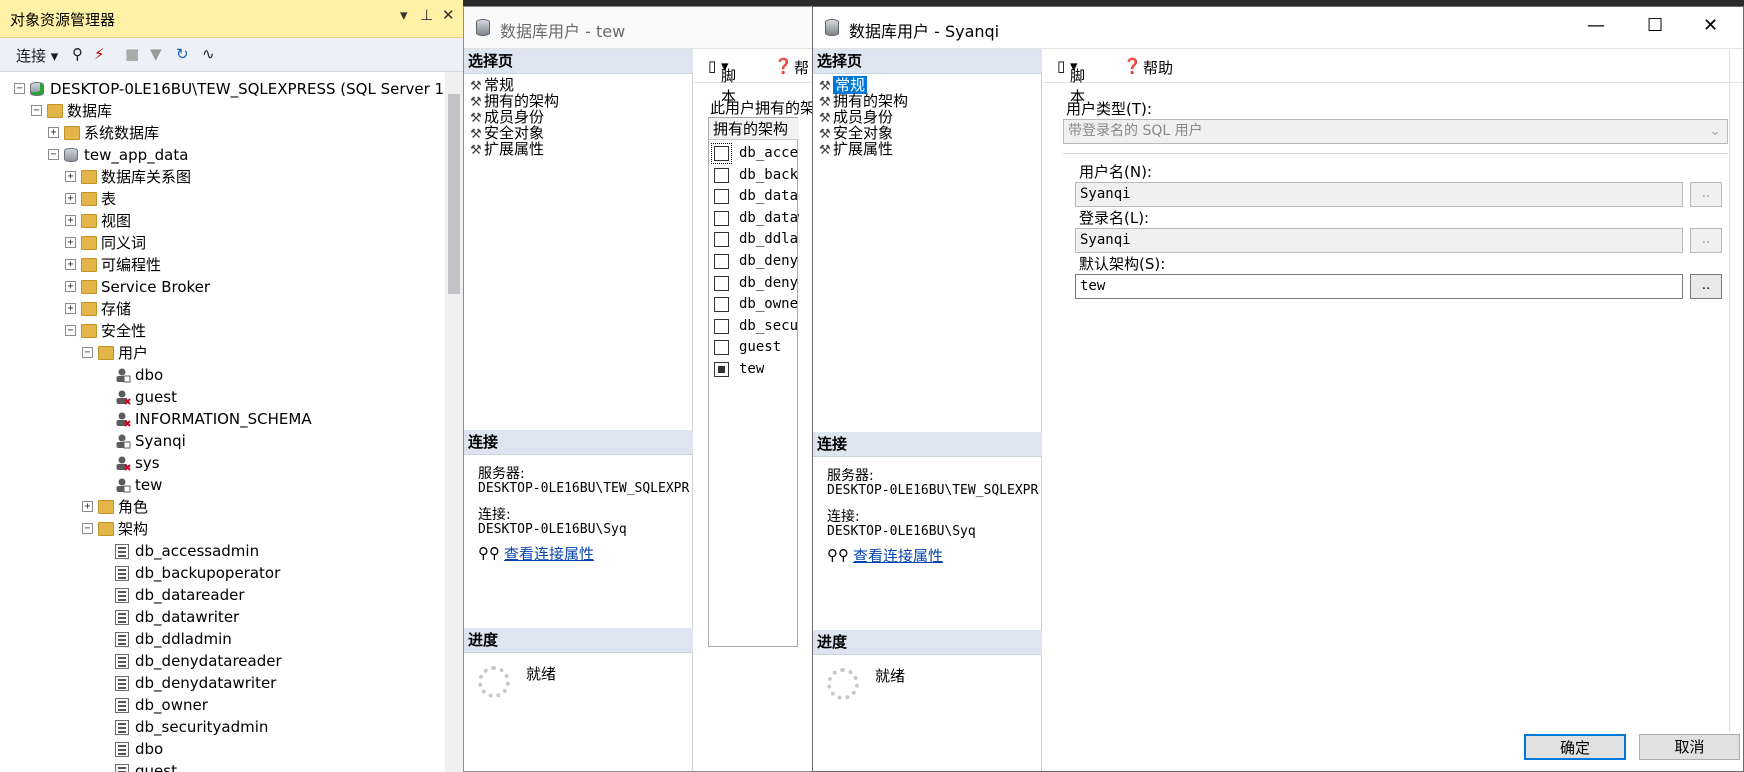  Describe the element at coordinates (222, 155) in the screenshot. I see `tree-node: − tew_app_data` at that location.